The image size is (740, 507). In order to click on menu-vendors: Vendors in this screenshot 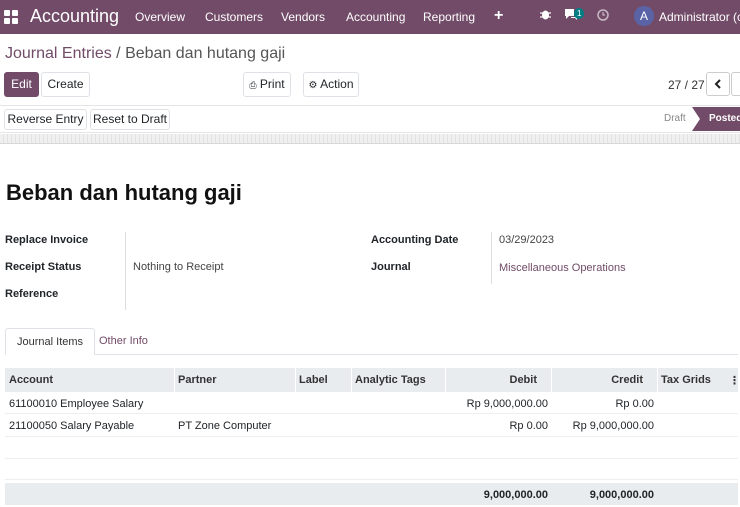, I will do `click(303, 17)`.